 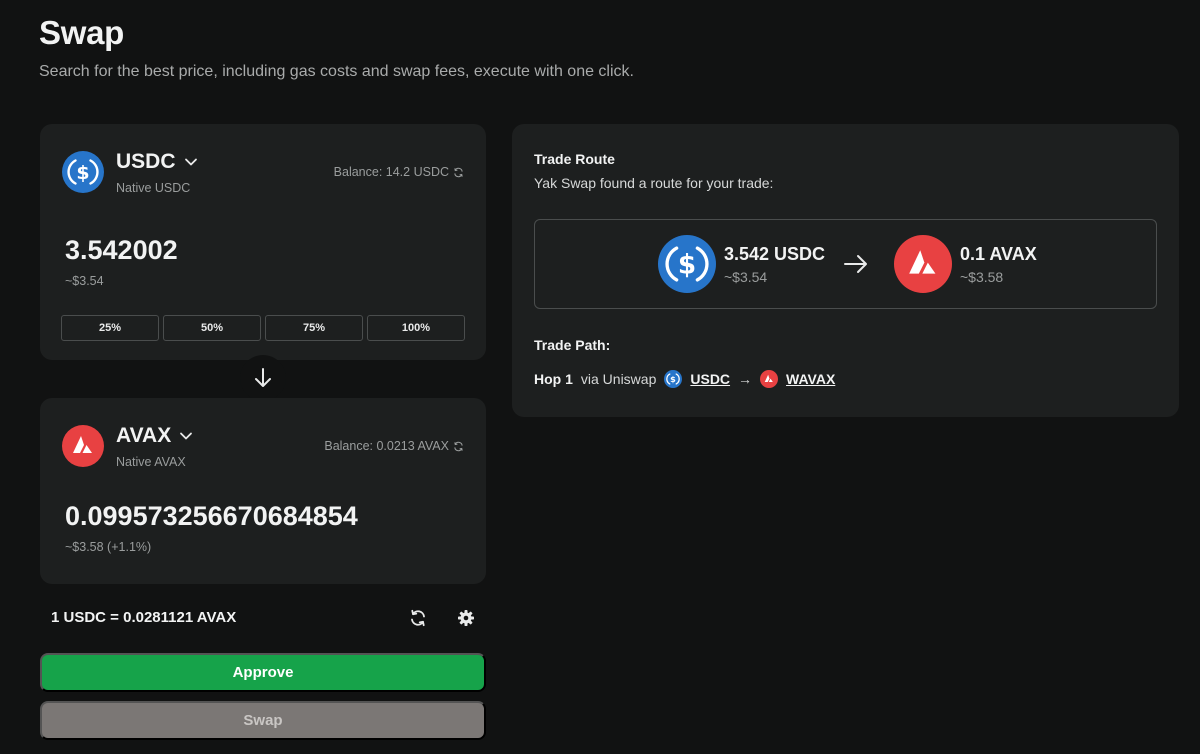 I want to click on route-from-token: $ 3.542 USDC ~$3.54, so click(x=741, y=264).